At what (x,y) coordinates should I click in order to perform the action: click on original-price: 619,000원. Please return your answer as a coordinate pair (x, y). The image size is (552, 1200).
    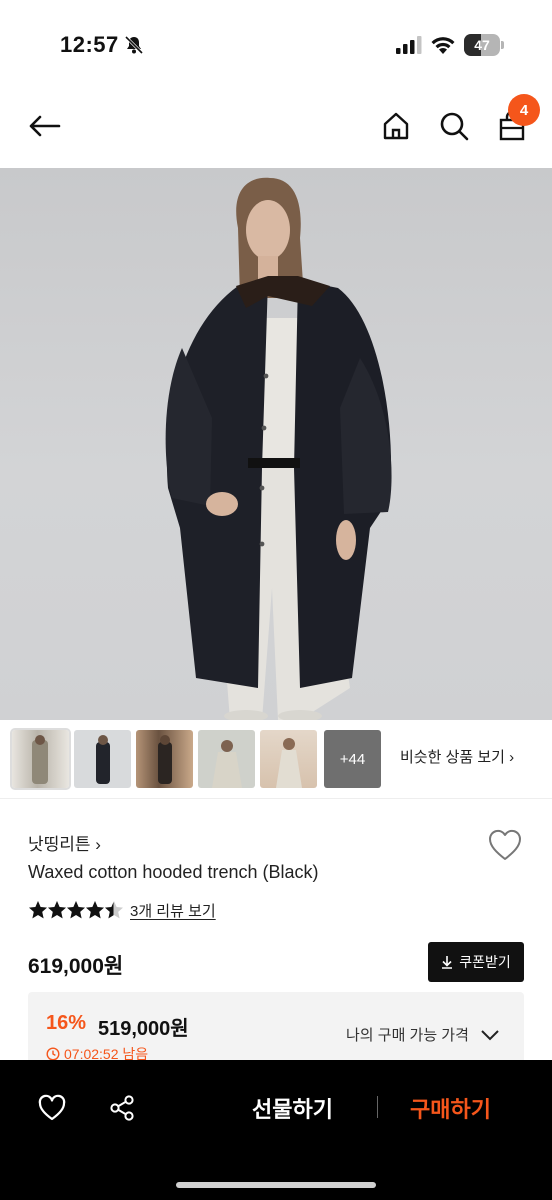
    Looking at the image, I should click on (76, 966).